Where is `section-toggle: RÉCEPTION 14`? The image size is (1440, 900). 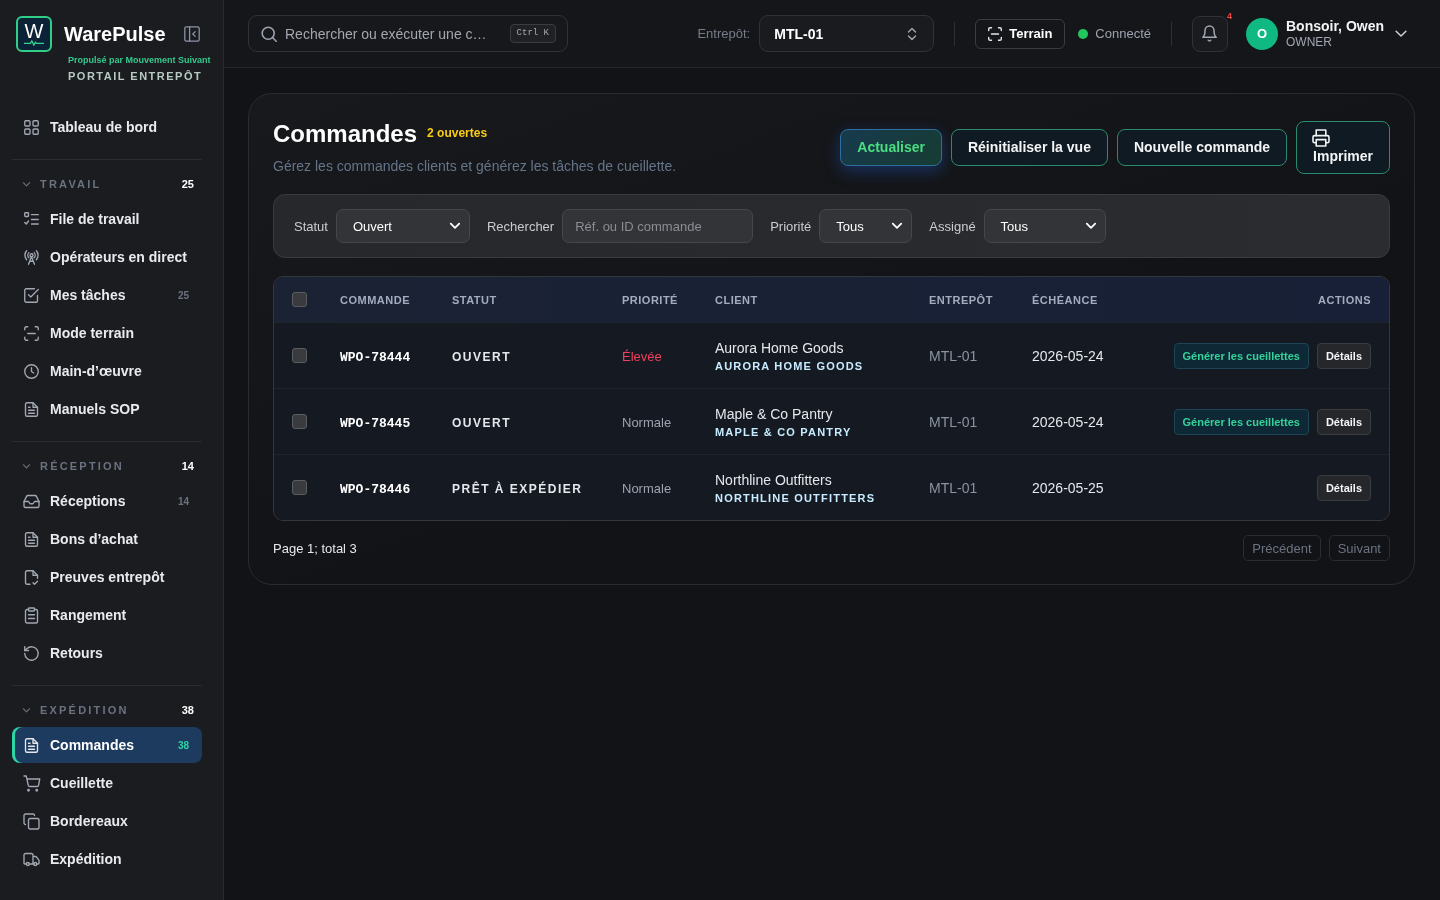 section-toggle: RÉCEPTION 14 is located at coordinates (107, 466).